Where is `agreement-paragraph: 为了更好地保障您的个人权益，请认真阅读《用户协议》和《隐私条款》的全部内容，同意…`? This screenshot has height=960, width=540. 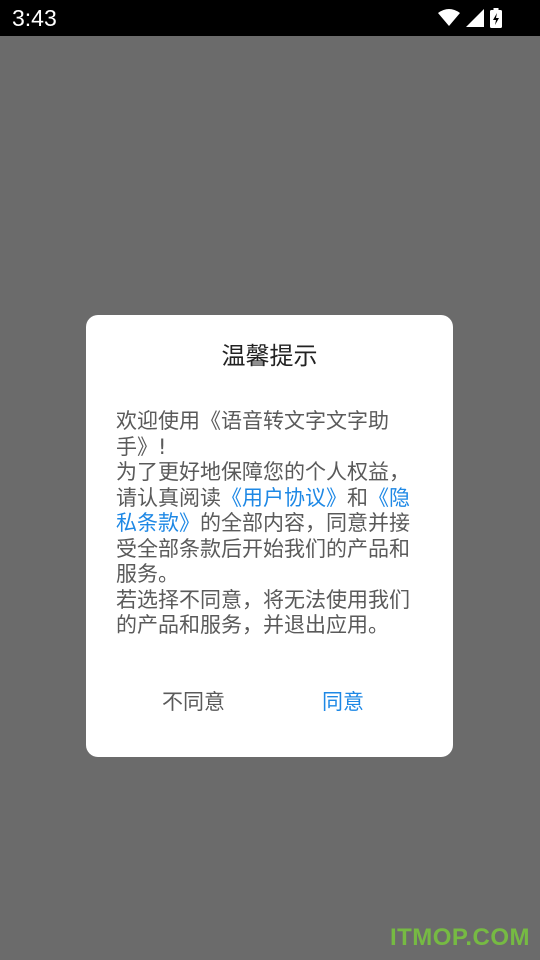
agreement-paragraph: 为了更好地保障您的个人权益，请认真阅读《用户协议》和《隐私条款》的全部内容，同意… is located at coordinates (271, 524).